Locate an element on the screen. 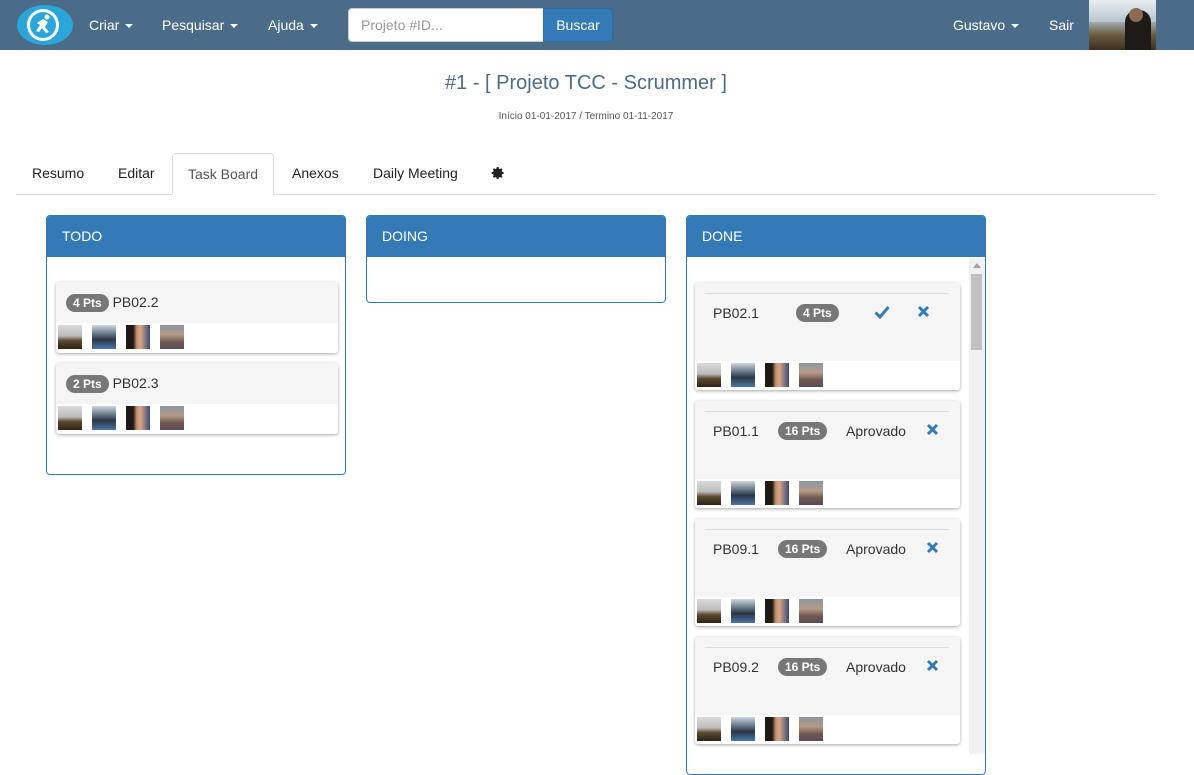 This screenshot has height=775, width=1194. done-scrollbar is located at coordinates (977, 506).